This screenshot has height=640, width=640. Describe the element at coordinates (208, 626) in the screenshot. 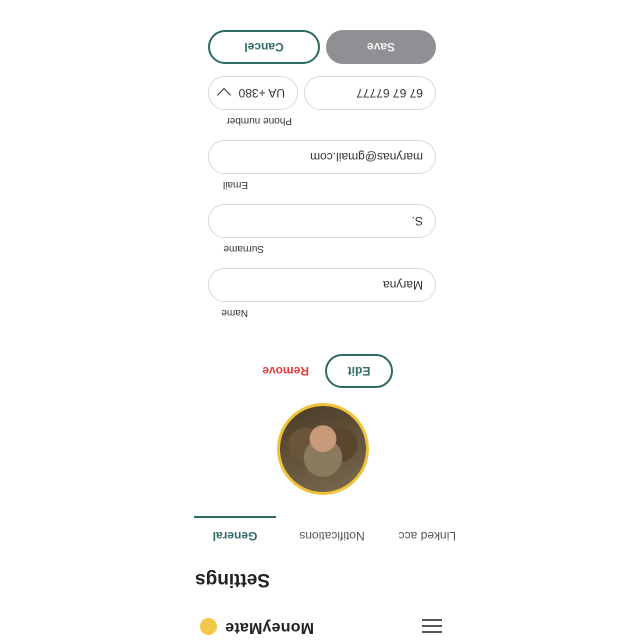

I see `coin-icon` at that location.